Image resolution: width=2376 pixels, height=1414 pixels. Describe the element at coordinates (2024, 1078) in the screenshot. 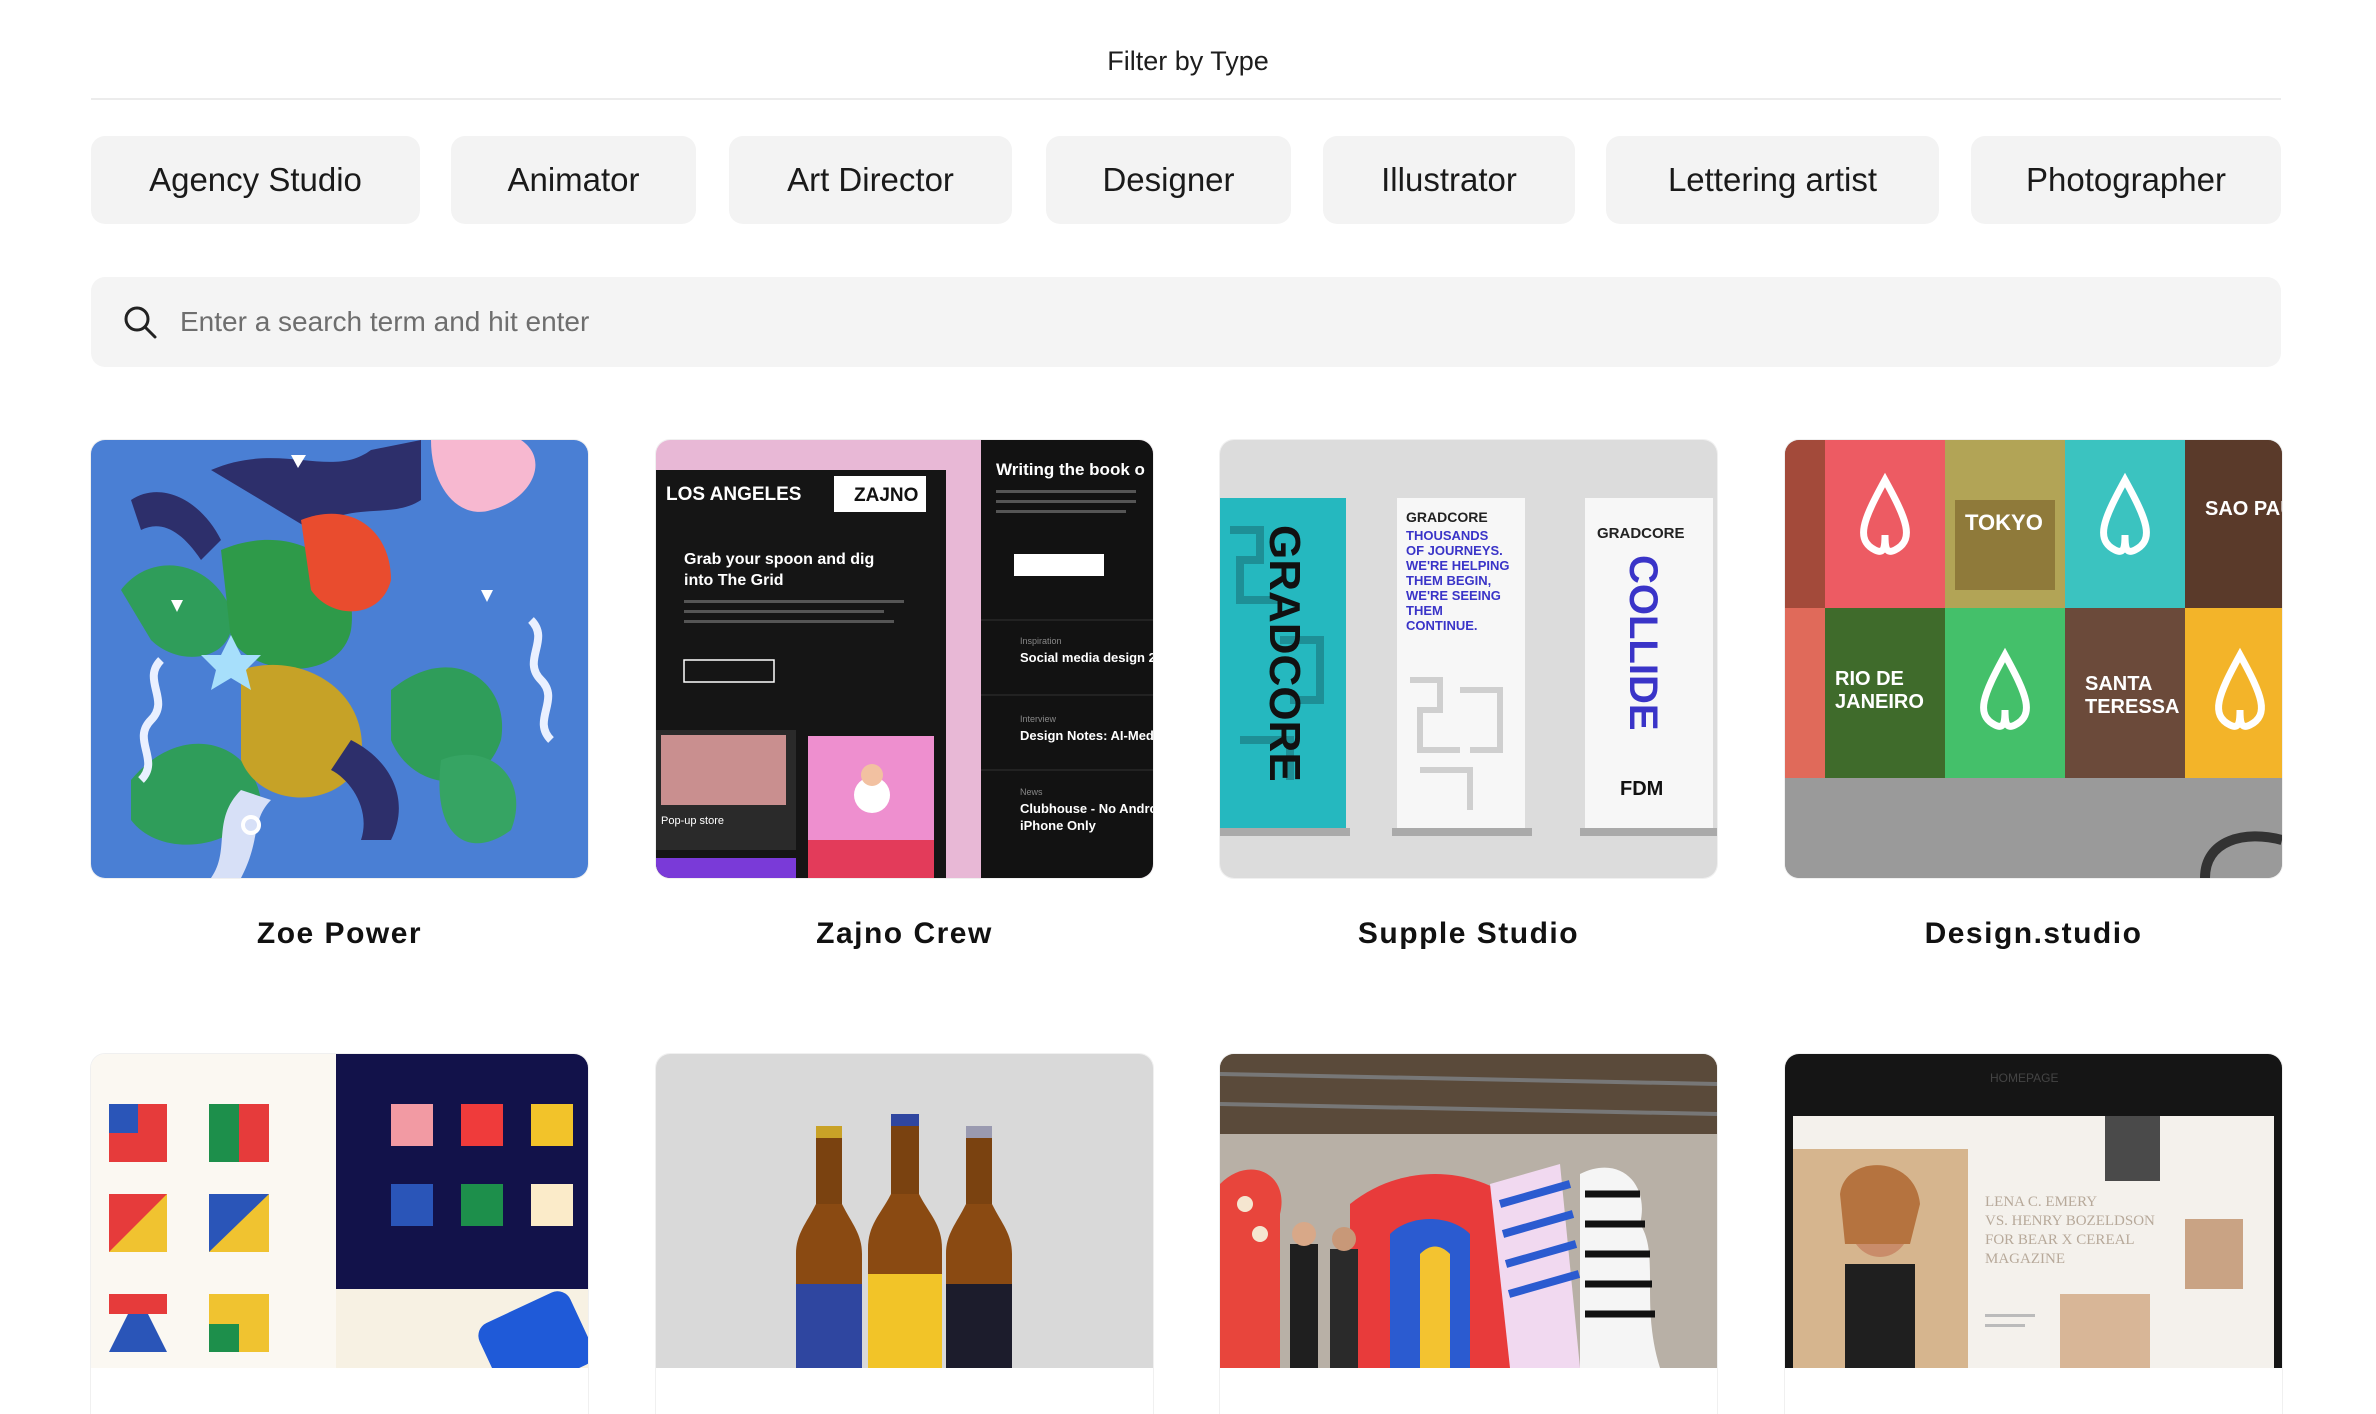

I see `thumb-editorial-header: HOMEPAGE` at that location.